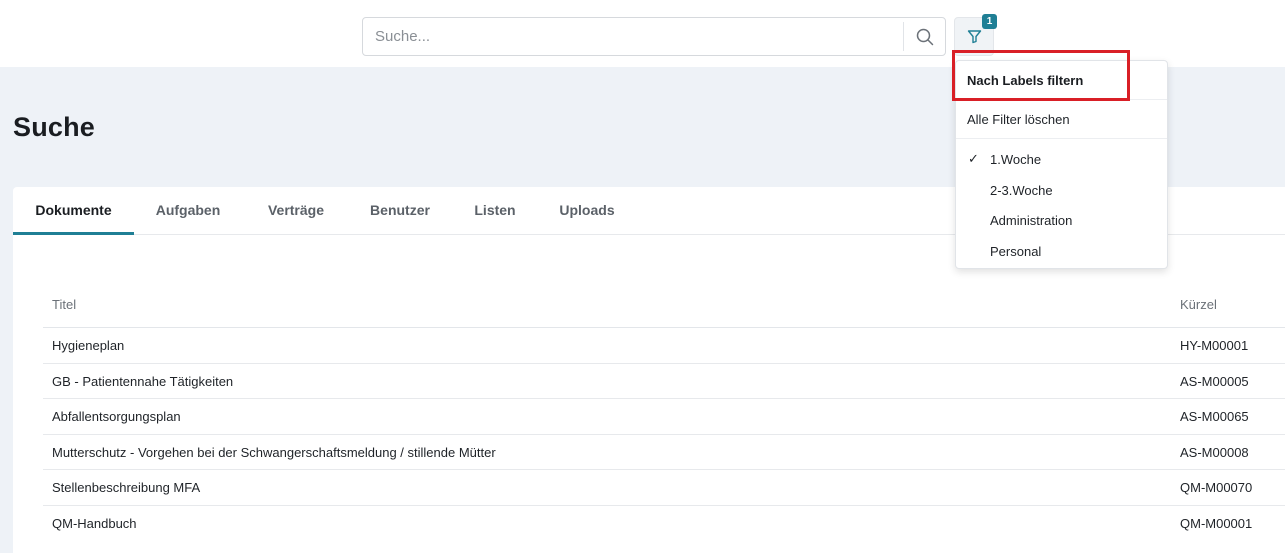 Image resolution: width=1285 pixels, height=553 pixels. I want to click on filter-item-1-woche: ✓ 1.Woche, so click(1061, 159).